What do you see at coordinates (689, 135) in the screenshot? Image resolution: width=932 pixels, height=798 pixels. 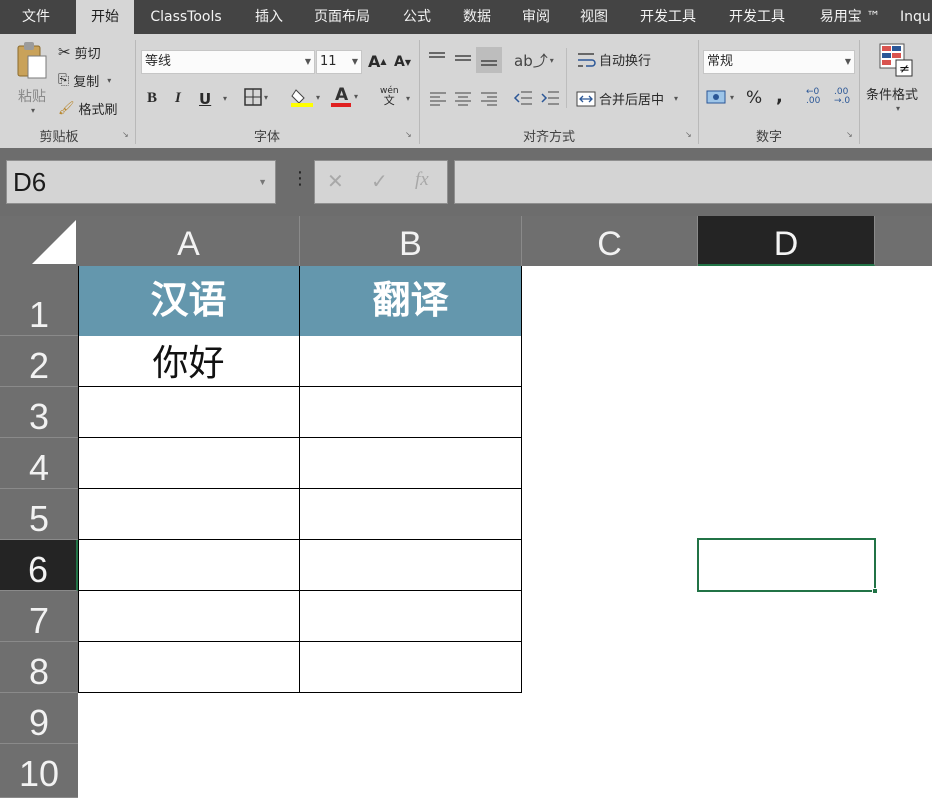 I see `alignment-launcher-icon` at bounding box center [689, 135].